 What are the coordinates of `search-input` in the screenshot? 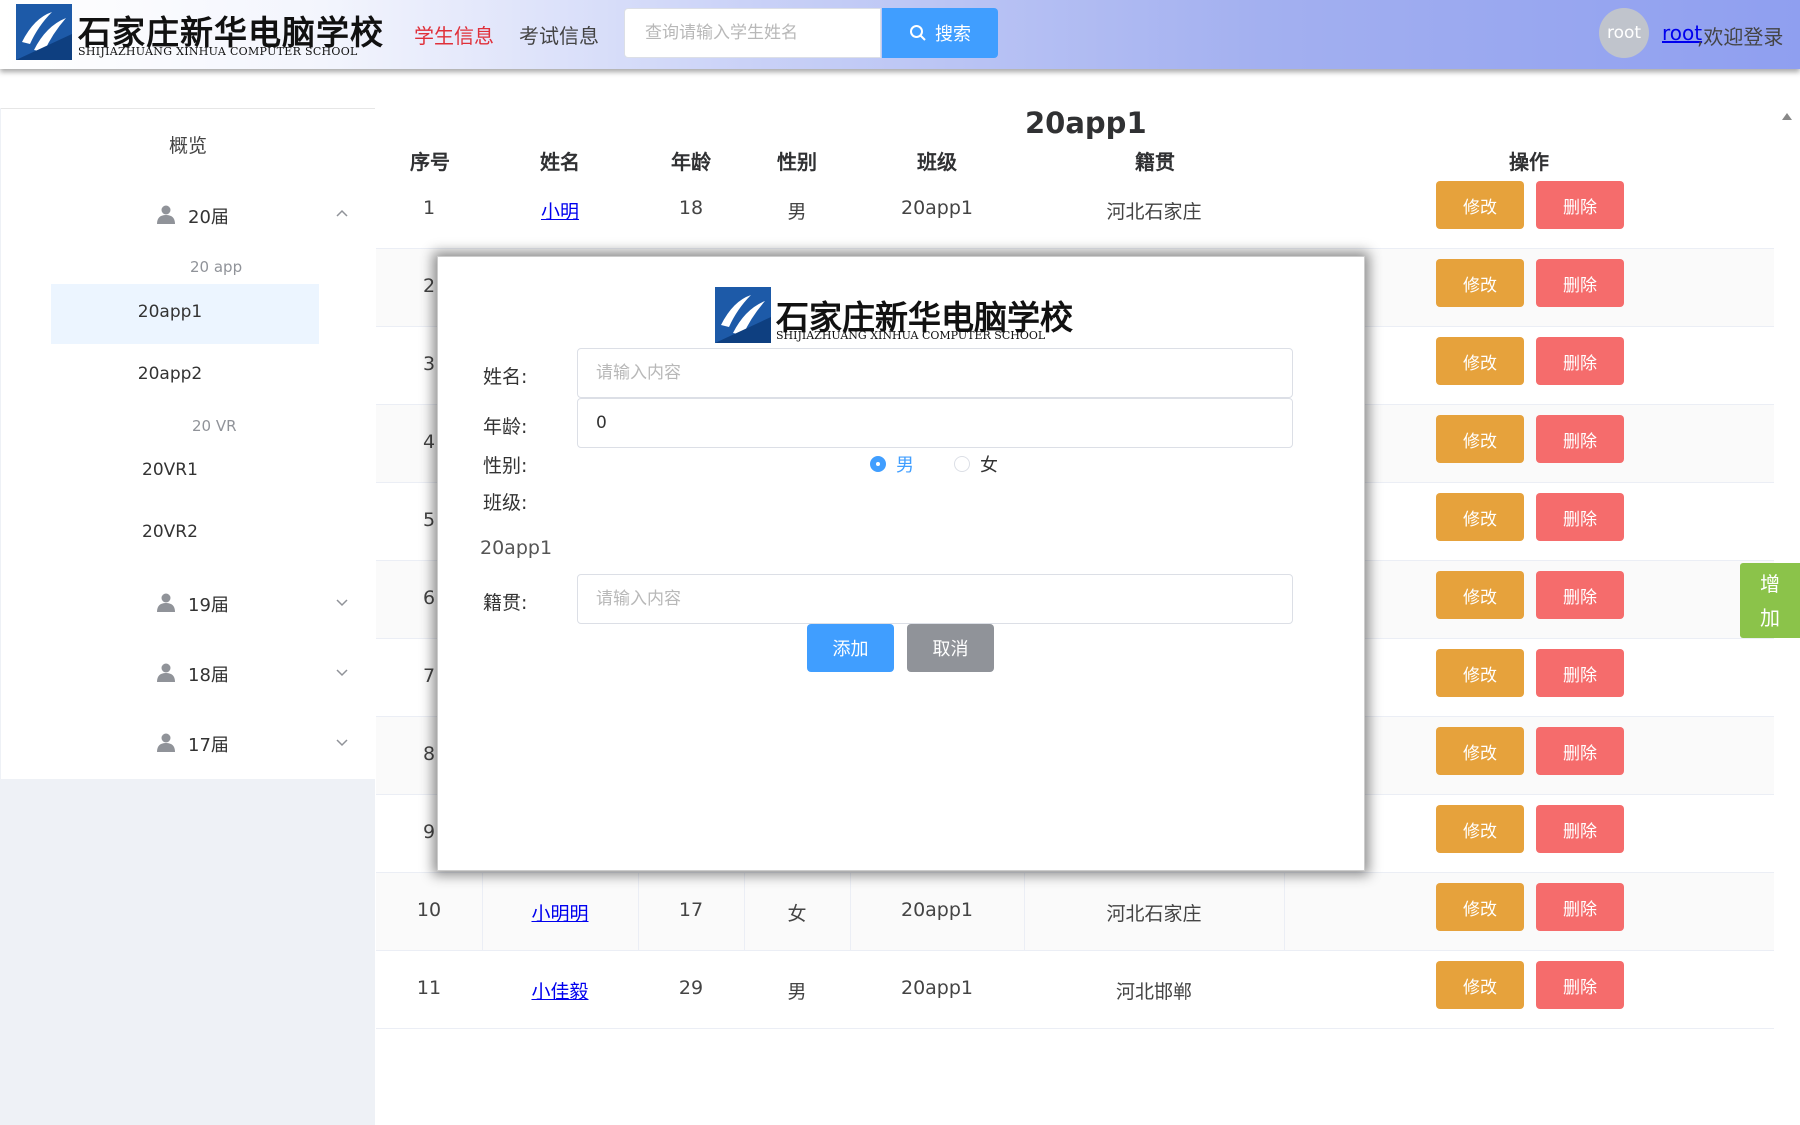 It's located at (752, 33).